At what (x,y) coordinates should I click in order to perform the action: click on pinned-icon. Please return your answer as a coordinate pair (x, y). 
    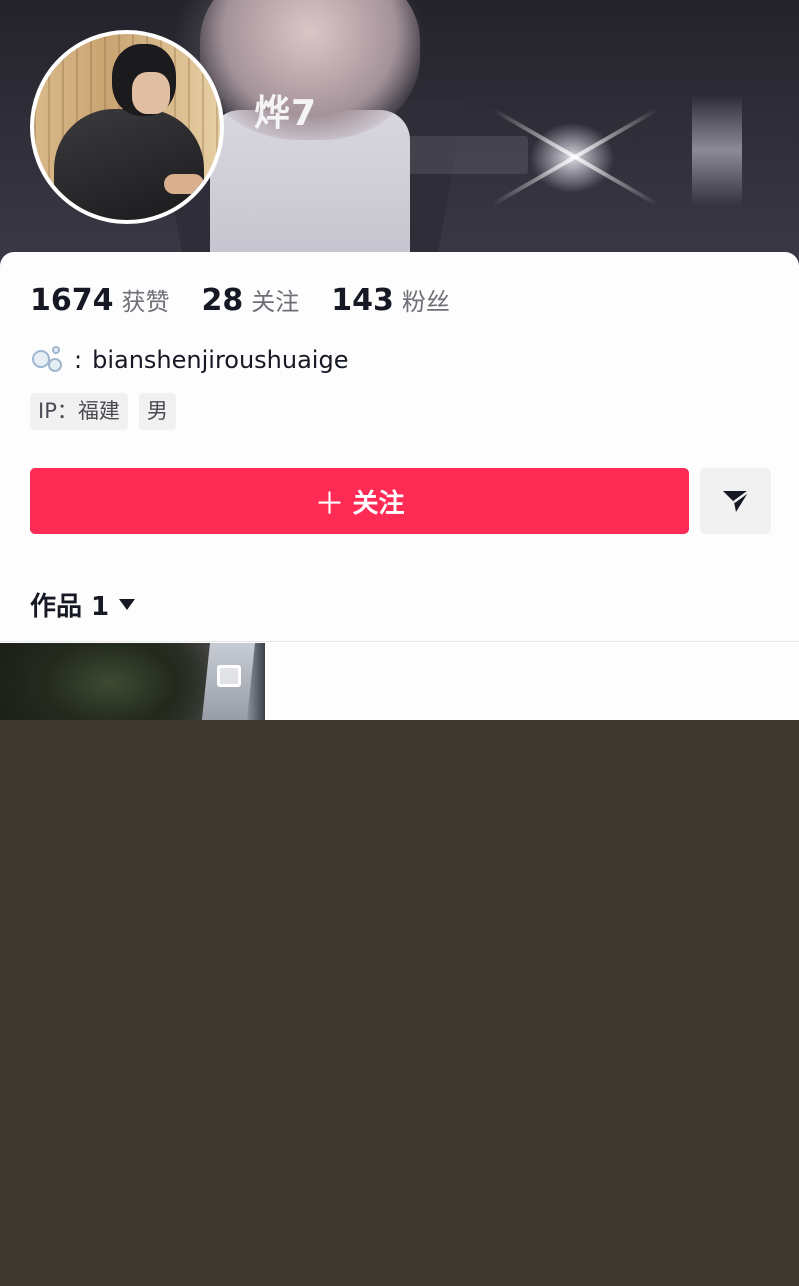
    Looking at the image, I should click on (229, 676).